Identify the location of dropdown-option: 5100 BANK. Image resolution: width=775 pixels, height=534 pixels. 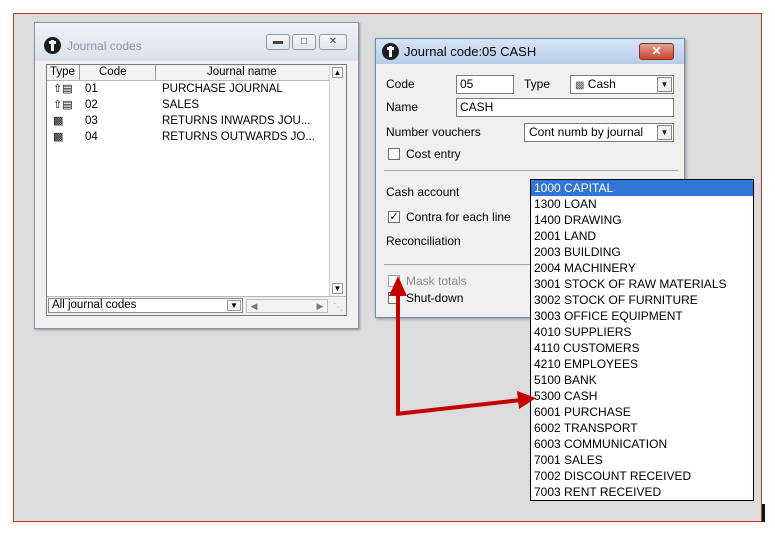
(642, 380).